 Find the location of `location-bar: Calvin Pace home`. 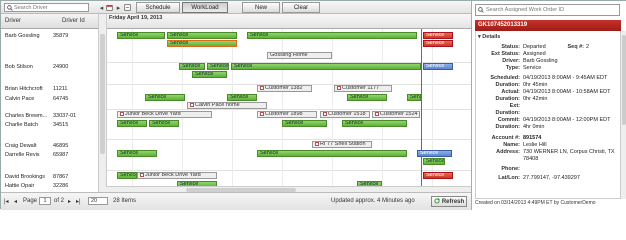

location-bar: Calvin Pace home is located at coordinates (227, 105).